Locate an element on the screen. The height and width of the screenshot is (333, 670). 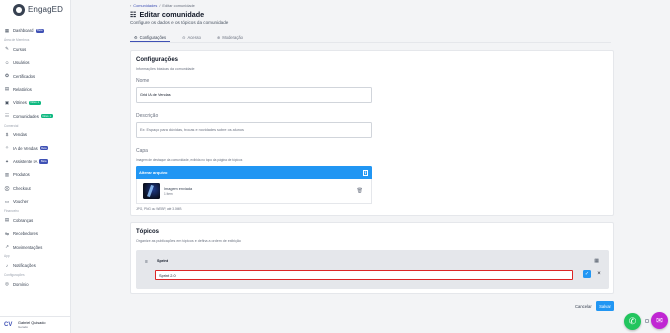
cancel-edit-button: × is located at coordinates (599, 274).